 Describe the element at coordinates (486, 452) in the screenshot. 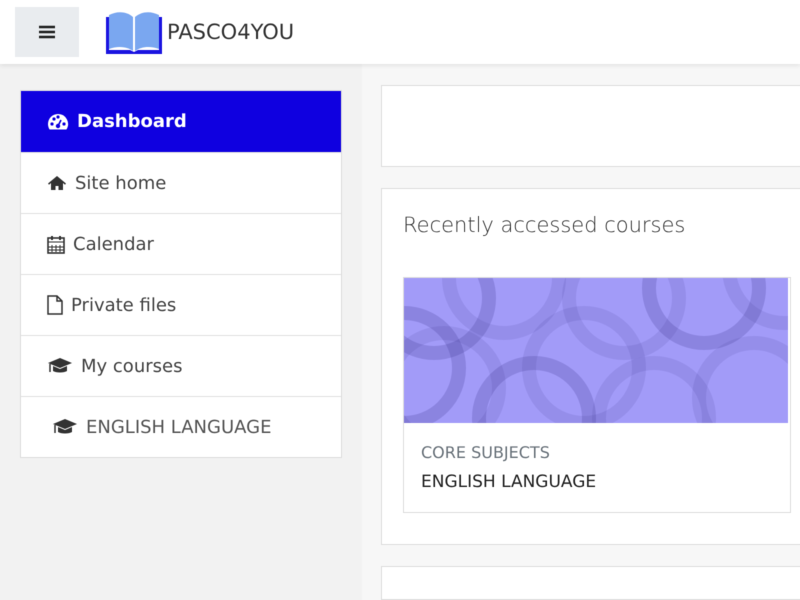

I see `course-category: CORE SUBJECTS` at that location.